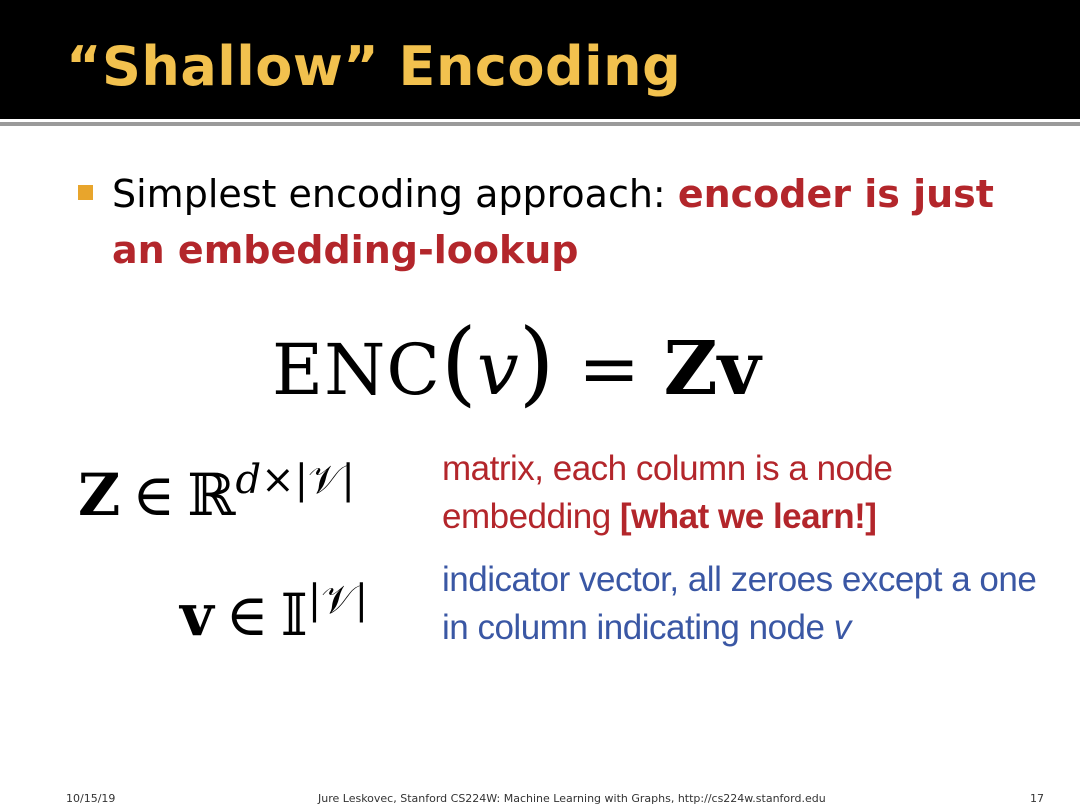  What do you see at coordinates (356, 370) in the screenshot?
I see `equation-enc: ENC` at bounding box center [356, 370].